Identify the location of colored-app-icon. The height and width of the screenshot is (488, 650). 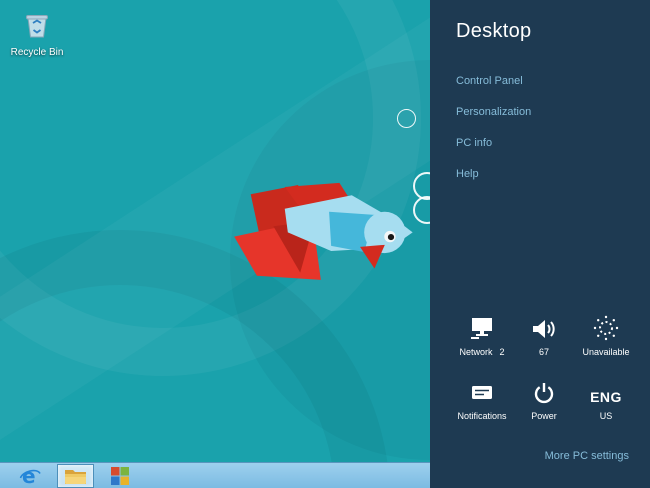
(120, 475).